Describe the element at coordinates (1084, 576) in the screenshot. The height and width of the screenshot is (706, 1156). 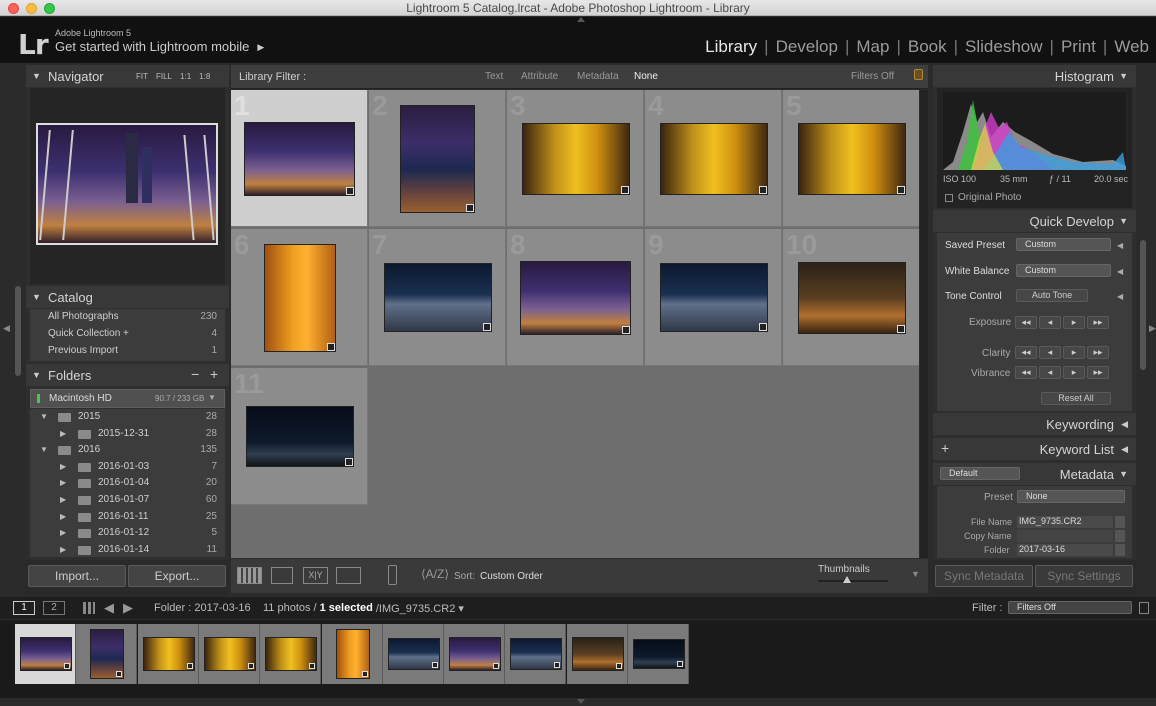
I see `sync-settings-button: Sync Settings` at that location.